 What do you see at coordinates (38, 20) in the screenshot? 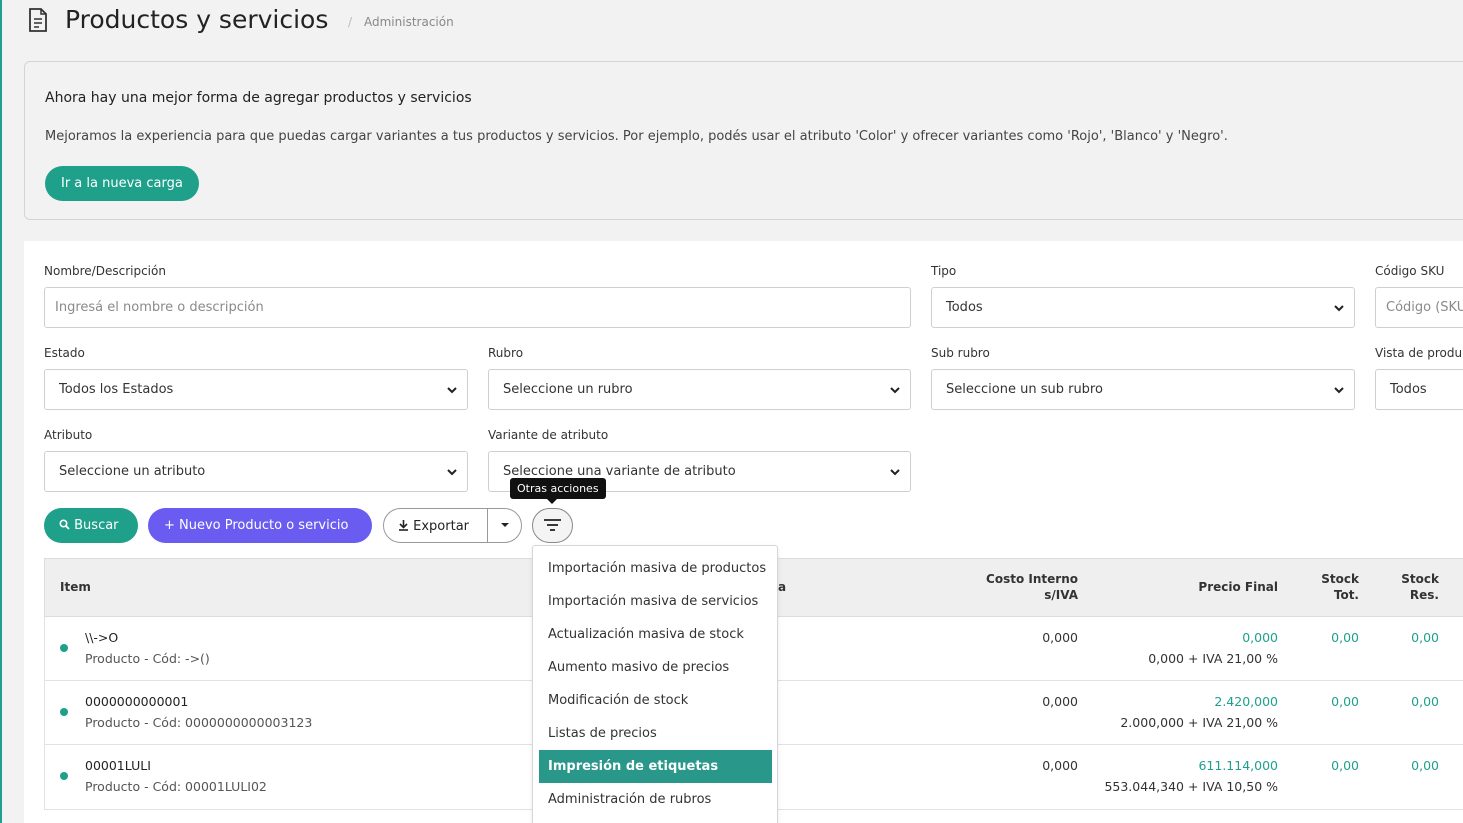
I see `document-icon` at bounding box center [38, 20].